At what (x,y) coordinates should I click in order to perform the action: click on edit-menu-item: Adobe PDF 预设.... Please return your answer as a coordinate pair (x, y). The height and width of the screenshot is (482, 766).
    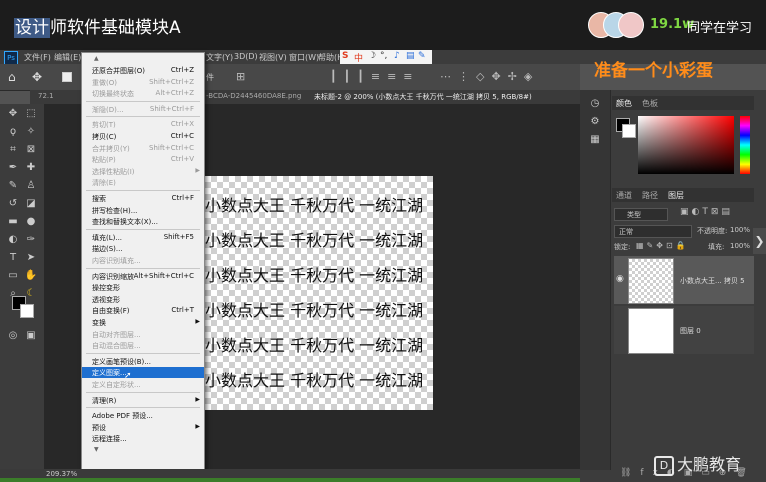
    Looking at the image, I should click on (143, 415).